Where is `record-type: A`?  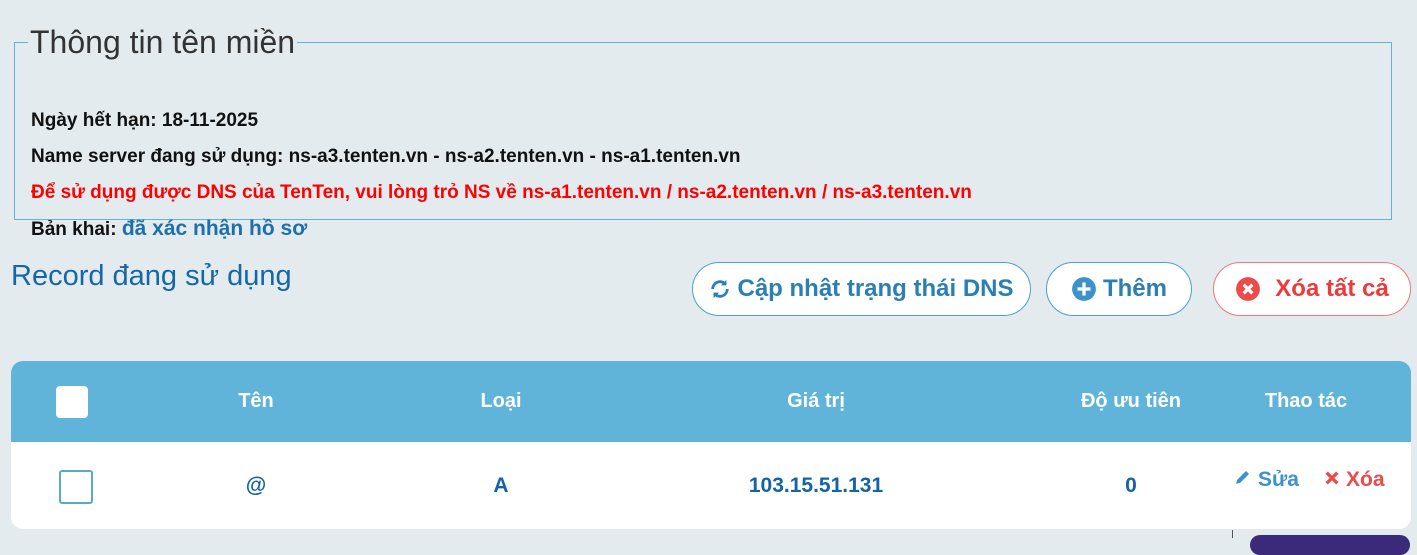
record-type: A is located at coordinates (501, 485).